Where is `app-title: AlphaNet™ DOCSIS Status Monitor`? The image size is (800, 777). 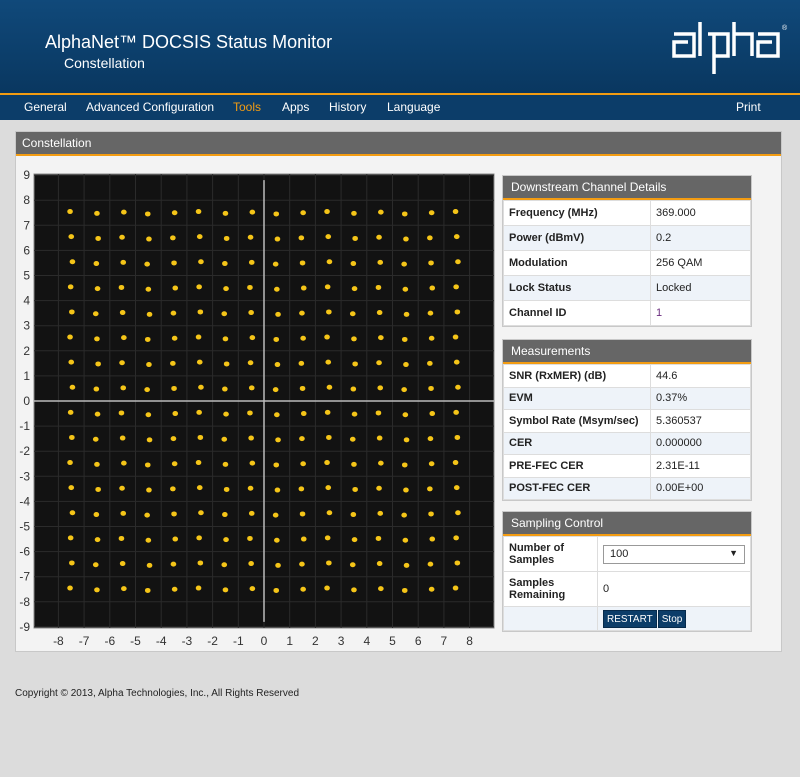
app-title: AlphaNet™ DOCSIS Status Monitor is located at coordinates (189, 42).